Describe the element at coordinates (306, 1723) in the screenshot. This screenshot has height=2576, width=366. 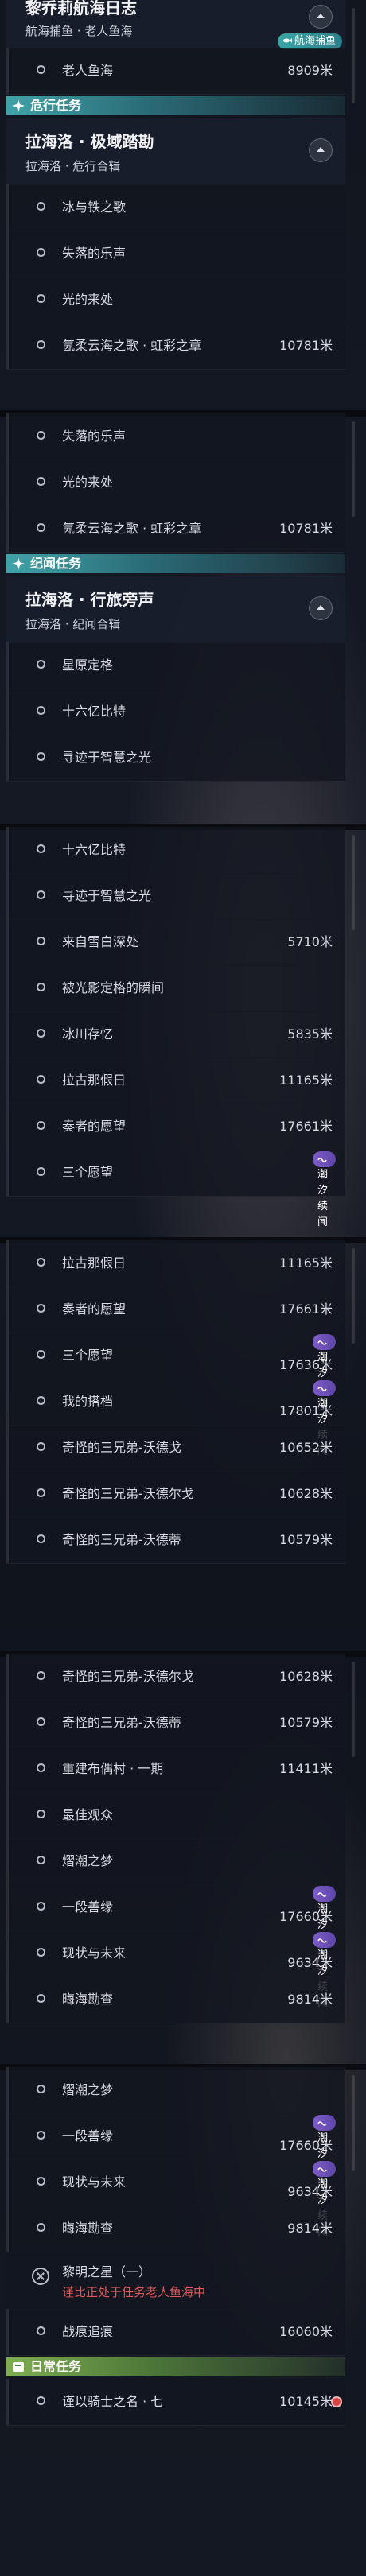
I see `quest-distance: 10579米` at that location.